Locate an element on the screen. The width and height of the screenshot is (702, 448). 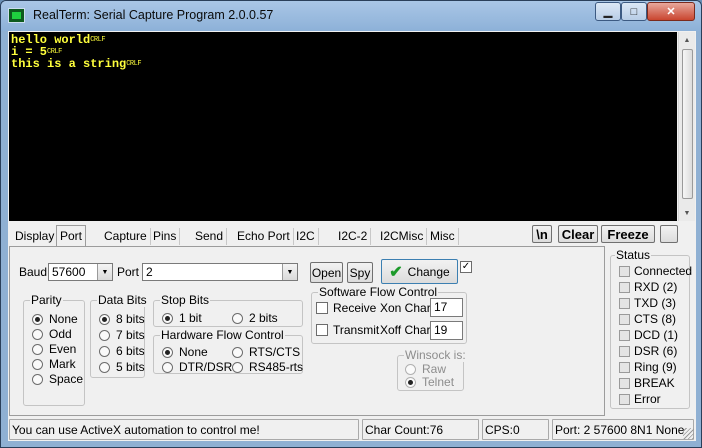
extra-toggle-button is located at coordinates (669, 234).